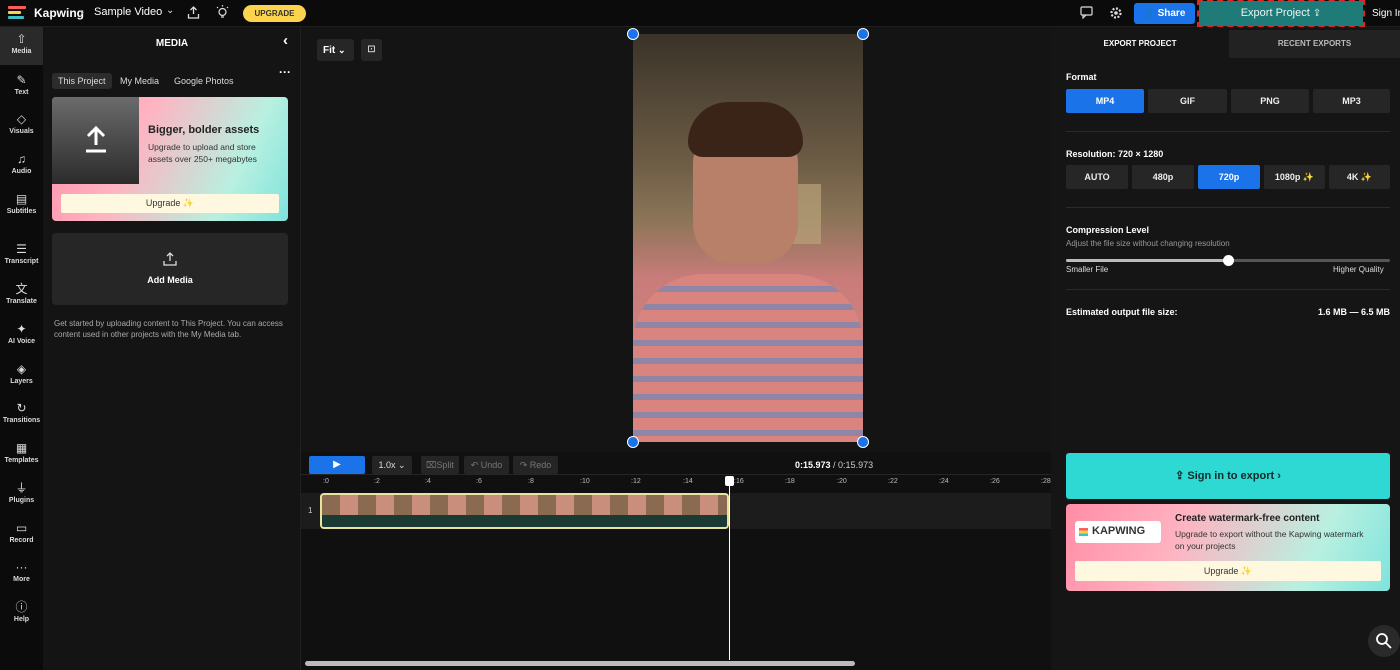 This screenshot has height=670, width=1400. Describe the element at coordinates (995, 481) in the screenshot. I see `tick-label: :26` at that location.